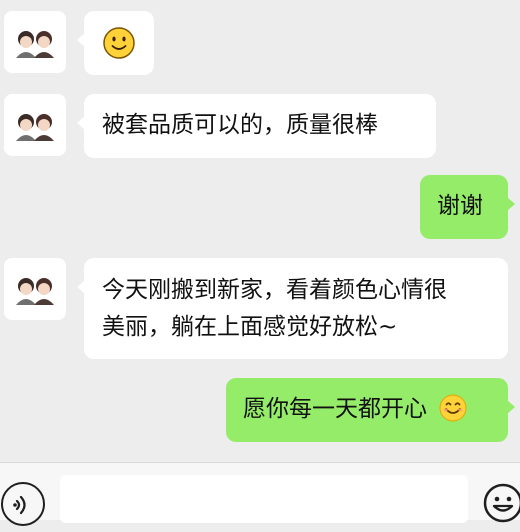 The width and height of the screenshot is (520, 532). What do you see at coordinates (250, 327) in the screenshot?
I see `message-text-line: 美丽，躺在上面感觉好放松~` at bounding box center [250, 327].